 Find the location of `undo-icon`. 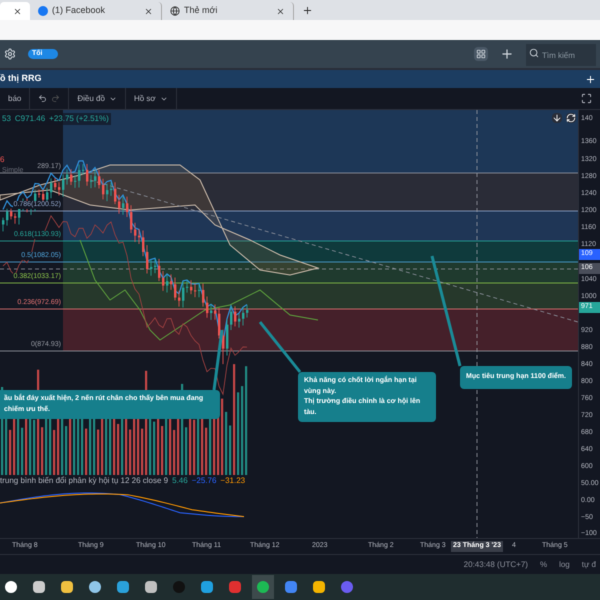

undo-icon is located at coordinates (43, 98).